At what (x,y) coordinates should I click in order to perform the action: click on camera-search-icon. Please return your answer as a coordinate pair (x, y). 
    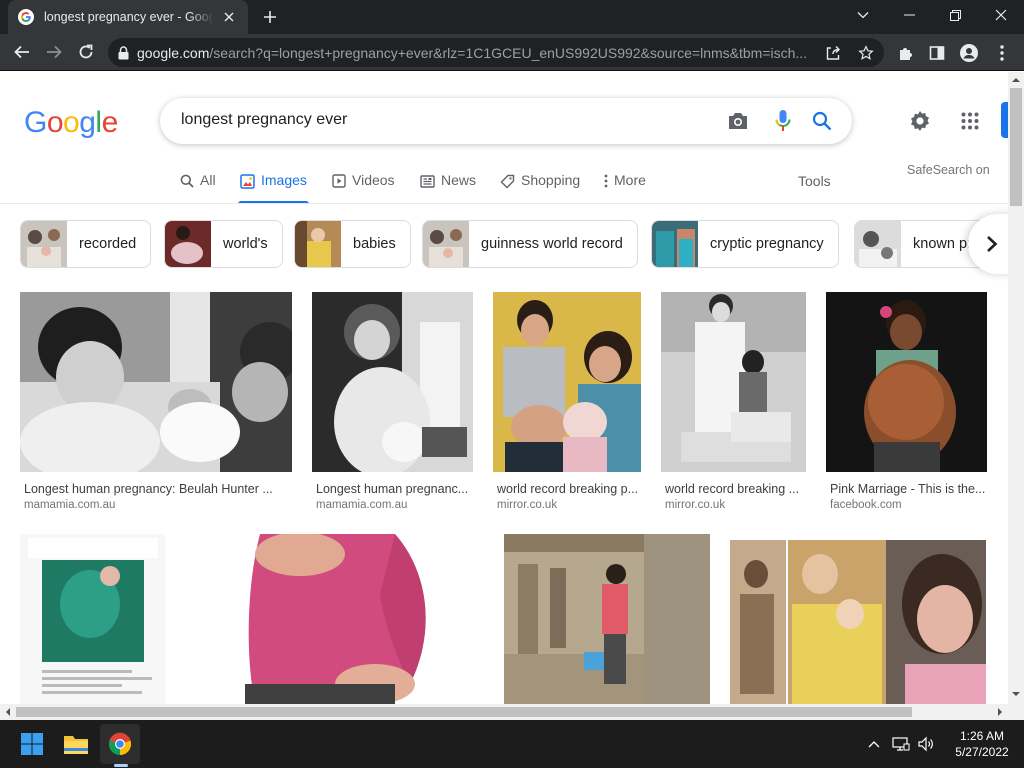
    Looking at the image, I should click on (738, 121).